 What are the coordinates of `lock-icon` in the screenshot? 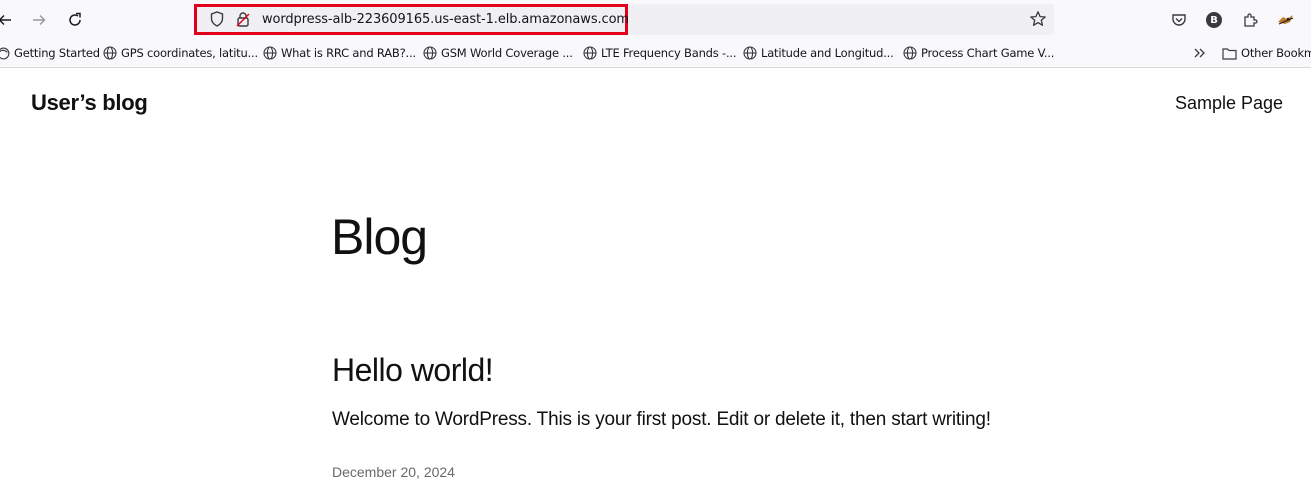 It's located at (243, 19).